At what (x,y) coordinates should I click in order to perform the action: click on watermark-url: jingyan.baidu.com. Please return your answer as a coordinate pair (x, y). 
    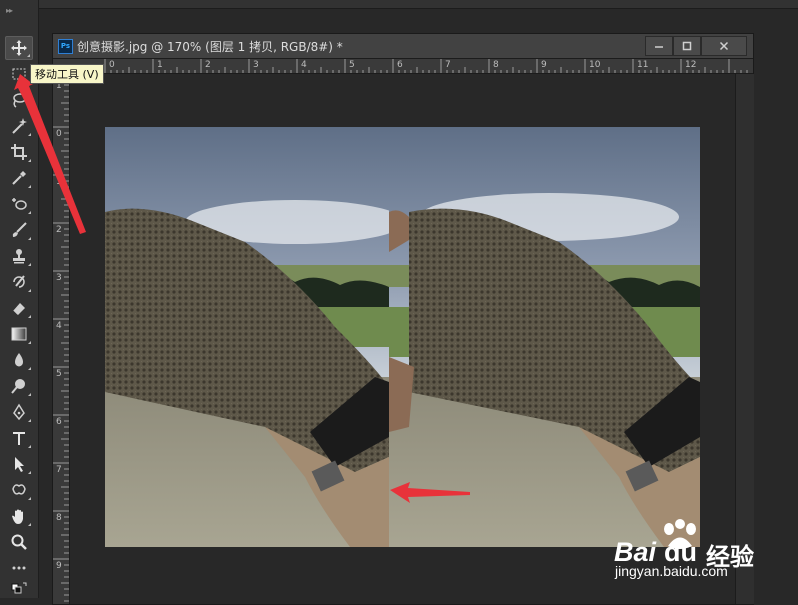
    Looking at the image, I should click on (671, 571).